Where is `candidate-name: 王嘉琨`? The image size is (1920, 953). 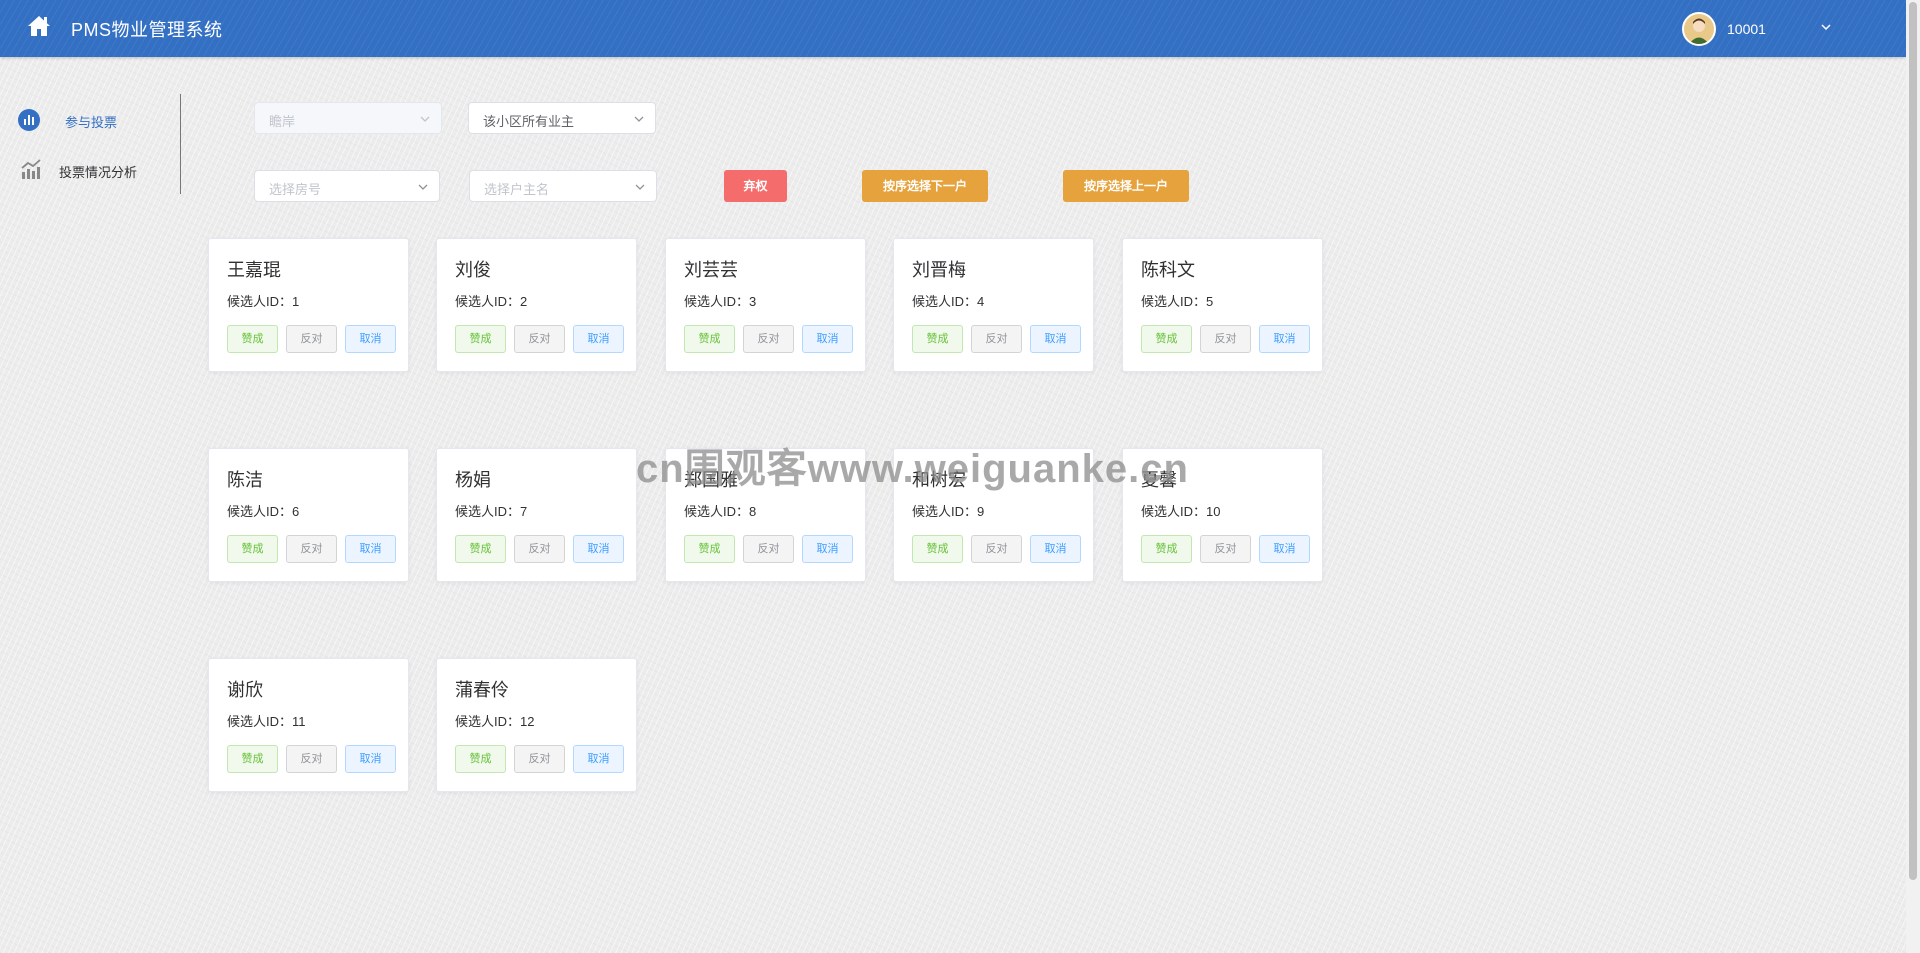
candidate-name: 王嘉琨 is located at coordinates (254, 270).